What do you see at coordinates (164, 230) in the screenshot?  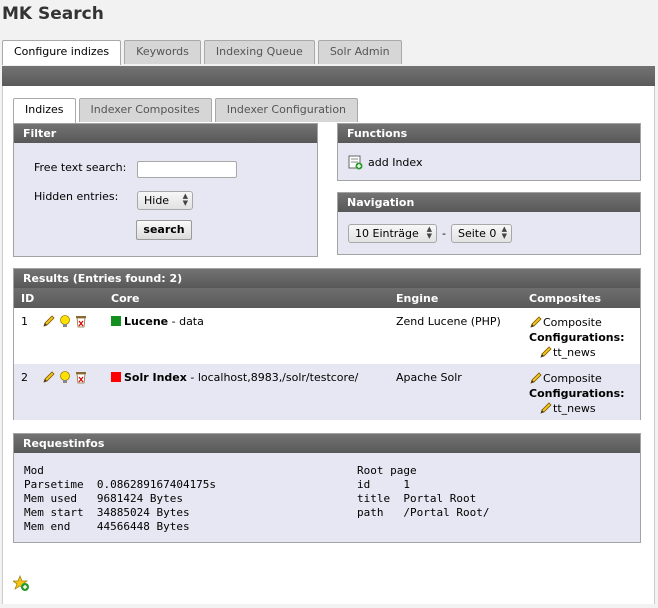 I see `search-button: search` at bounding box center [164, 230].